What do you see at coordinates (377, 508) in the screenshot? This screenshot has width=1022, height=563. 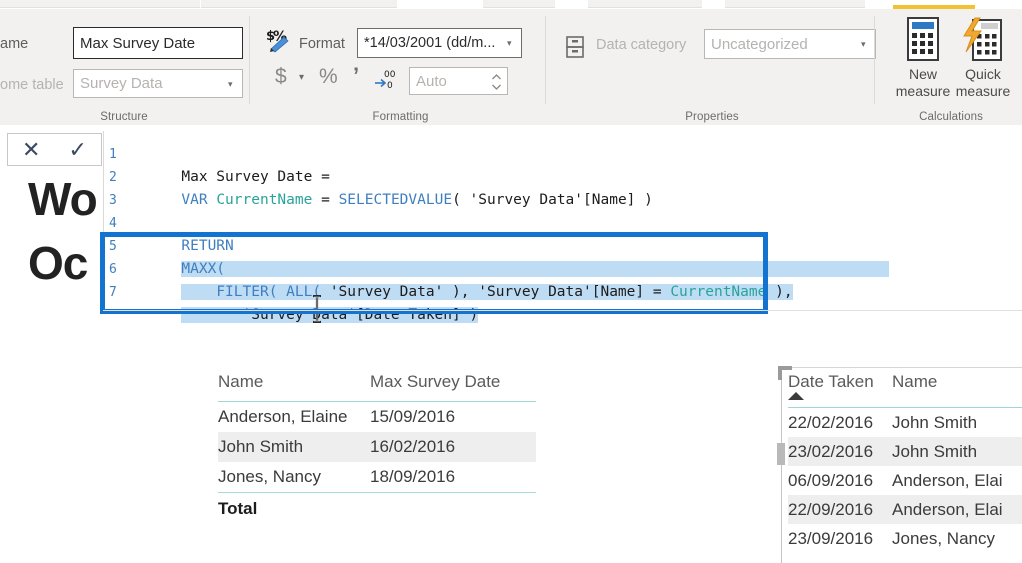 I see `table-total-row: Total` at bounding box center [377, 508].